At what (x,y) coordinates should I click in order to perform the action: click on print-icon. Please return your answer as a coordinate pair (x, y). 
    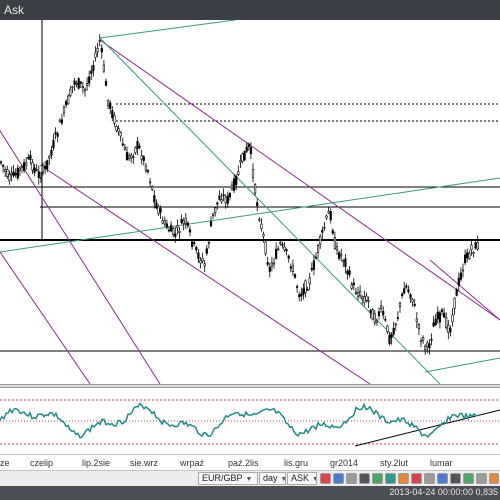
    Looking at the image, I should click on (455, 478).